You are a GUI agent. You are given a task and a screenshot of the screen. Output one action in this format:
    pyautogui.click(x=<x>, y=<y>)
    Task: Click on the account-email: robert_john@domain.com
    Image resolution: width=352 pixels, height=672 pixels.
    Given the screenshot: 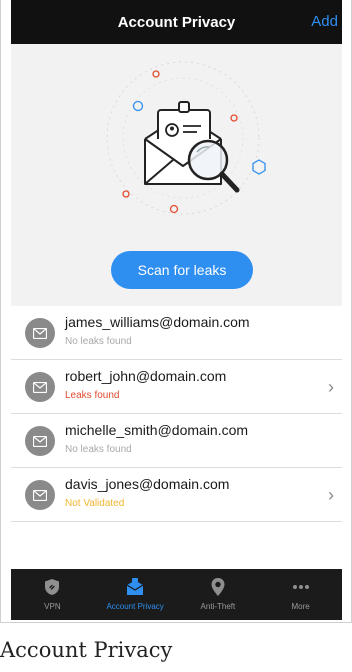 What is the action you would take?
    pyautogui.click(x=146, y=376)
    